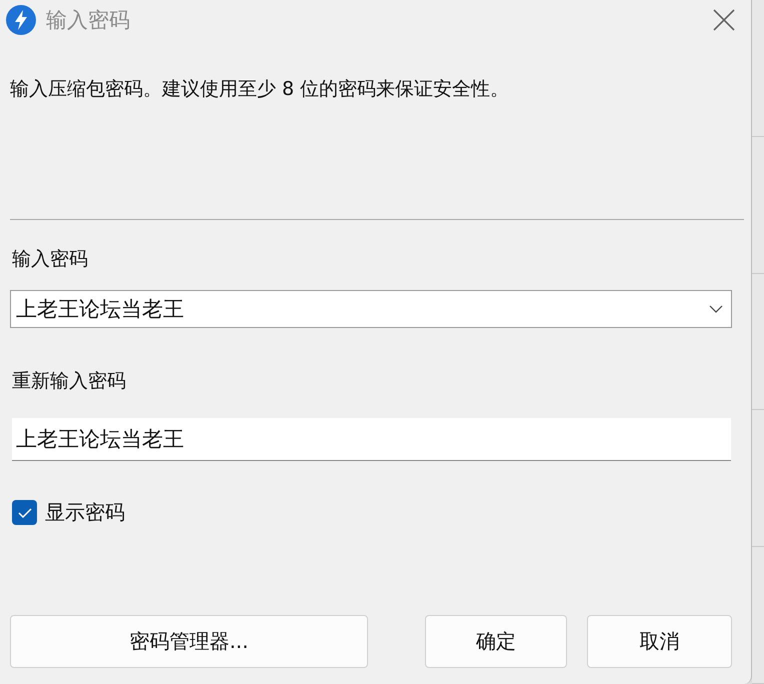 The height and width of the screenshot is (684, 764). What do you see at coordinates (21, 20) in the screenshot?
I see `app-logo-icon` at bounding box center [21, 20].